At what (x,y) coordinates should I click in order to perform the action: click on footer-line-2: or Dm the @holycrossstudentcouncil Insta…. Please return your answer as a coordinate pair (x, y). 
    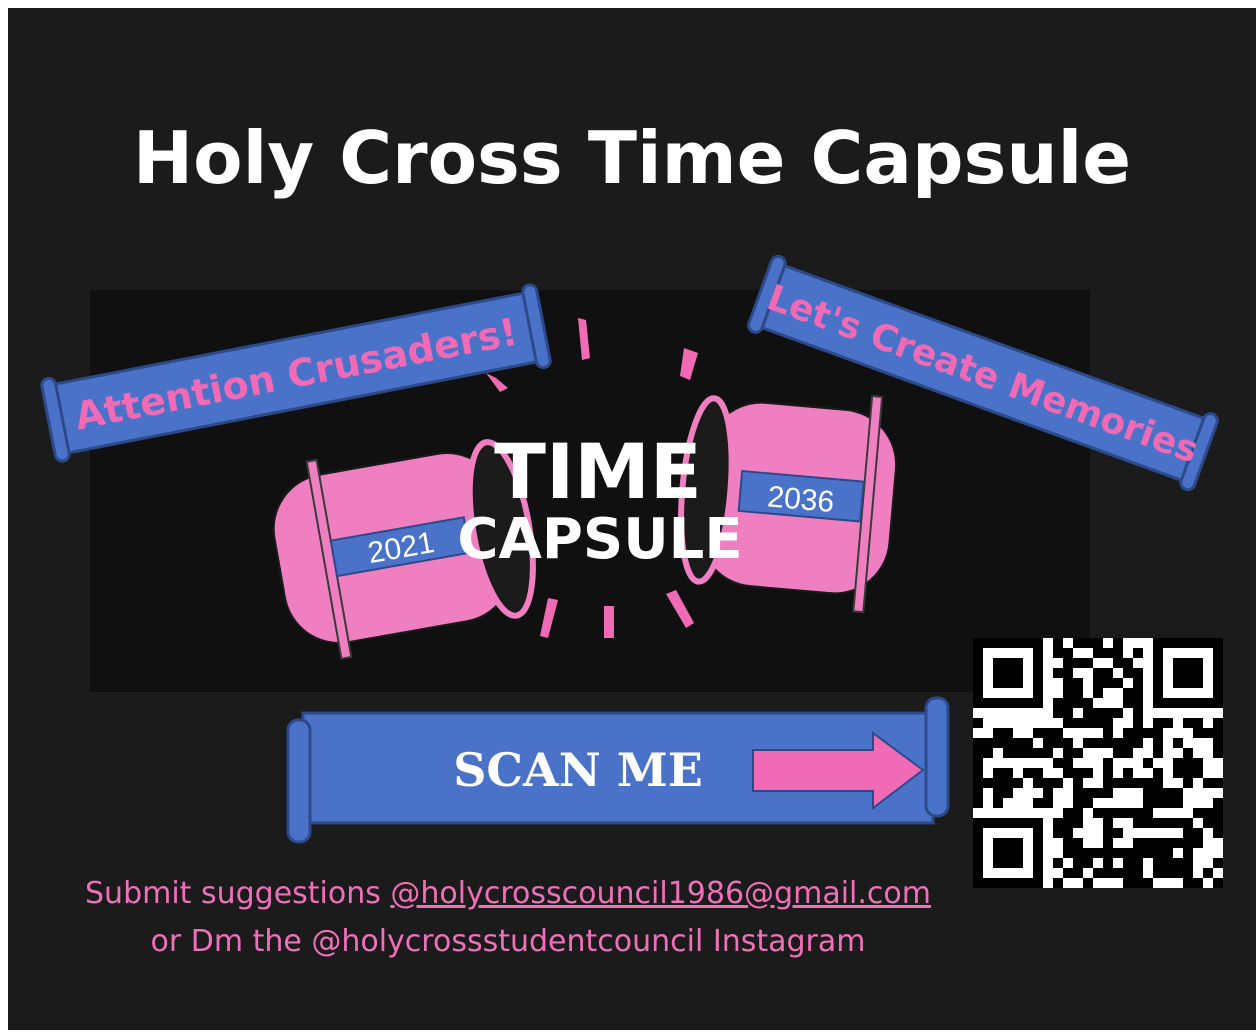
    Looking at the image, I should click on (508, 941).